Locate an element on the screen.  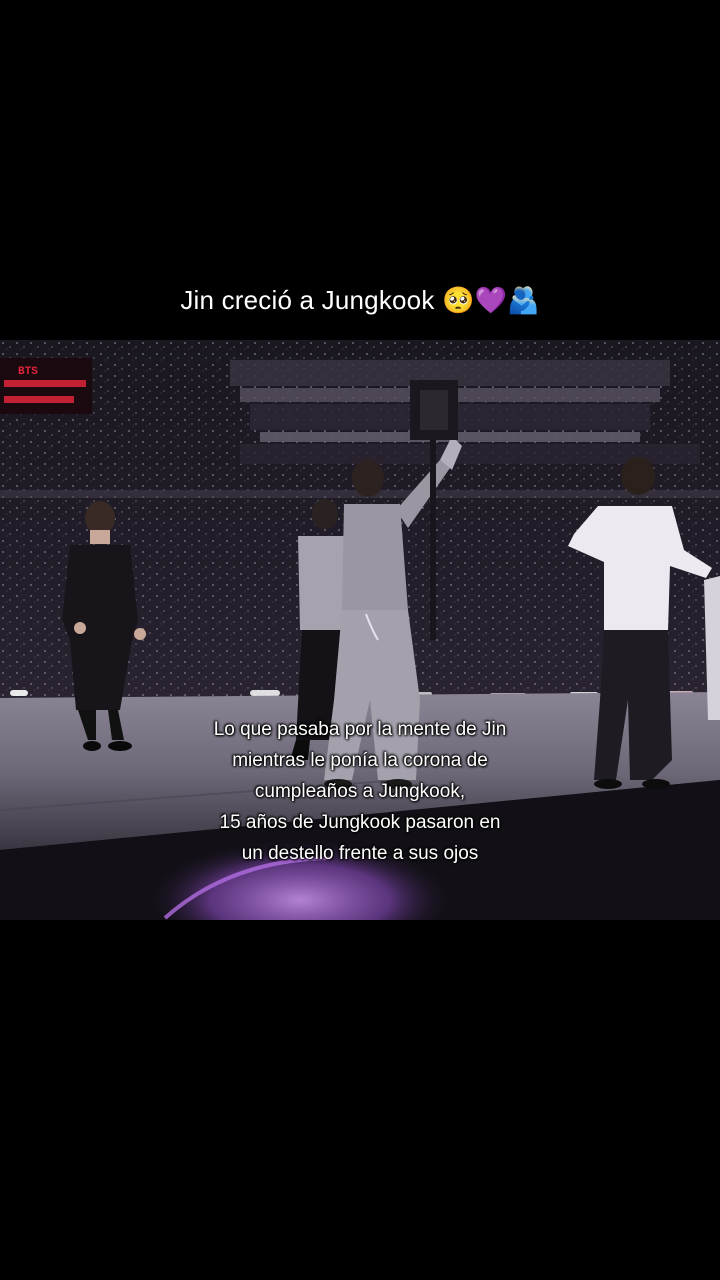
stadium-screen: BTS is located at coordinates (46, 386).